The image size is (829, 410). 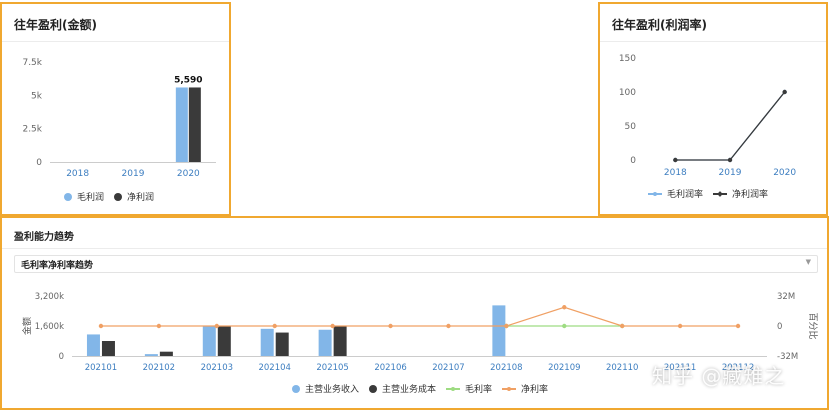 I want to click on legend-label: 主营业务成本, so click(x=409, y=390).